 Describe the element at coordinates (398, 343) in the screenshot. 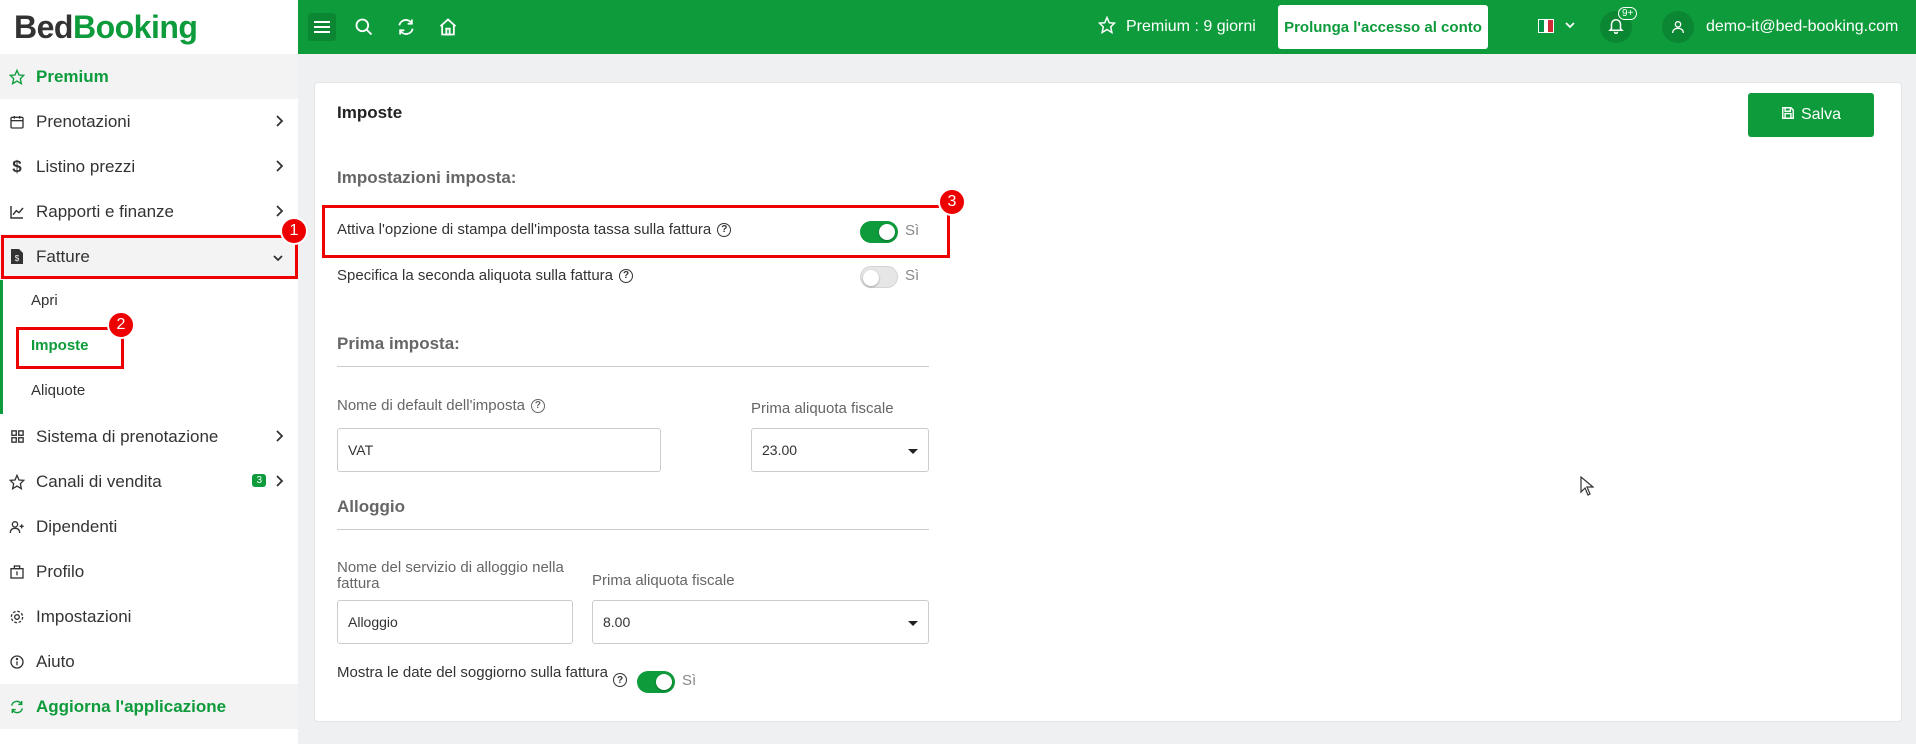

I see `first-tax-heading: Prima imposta:` at that location.